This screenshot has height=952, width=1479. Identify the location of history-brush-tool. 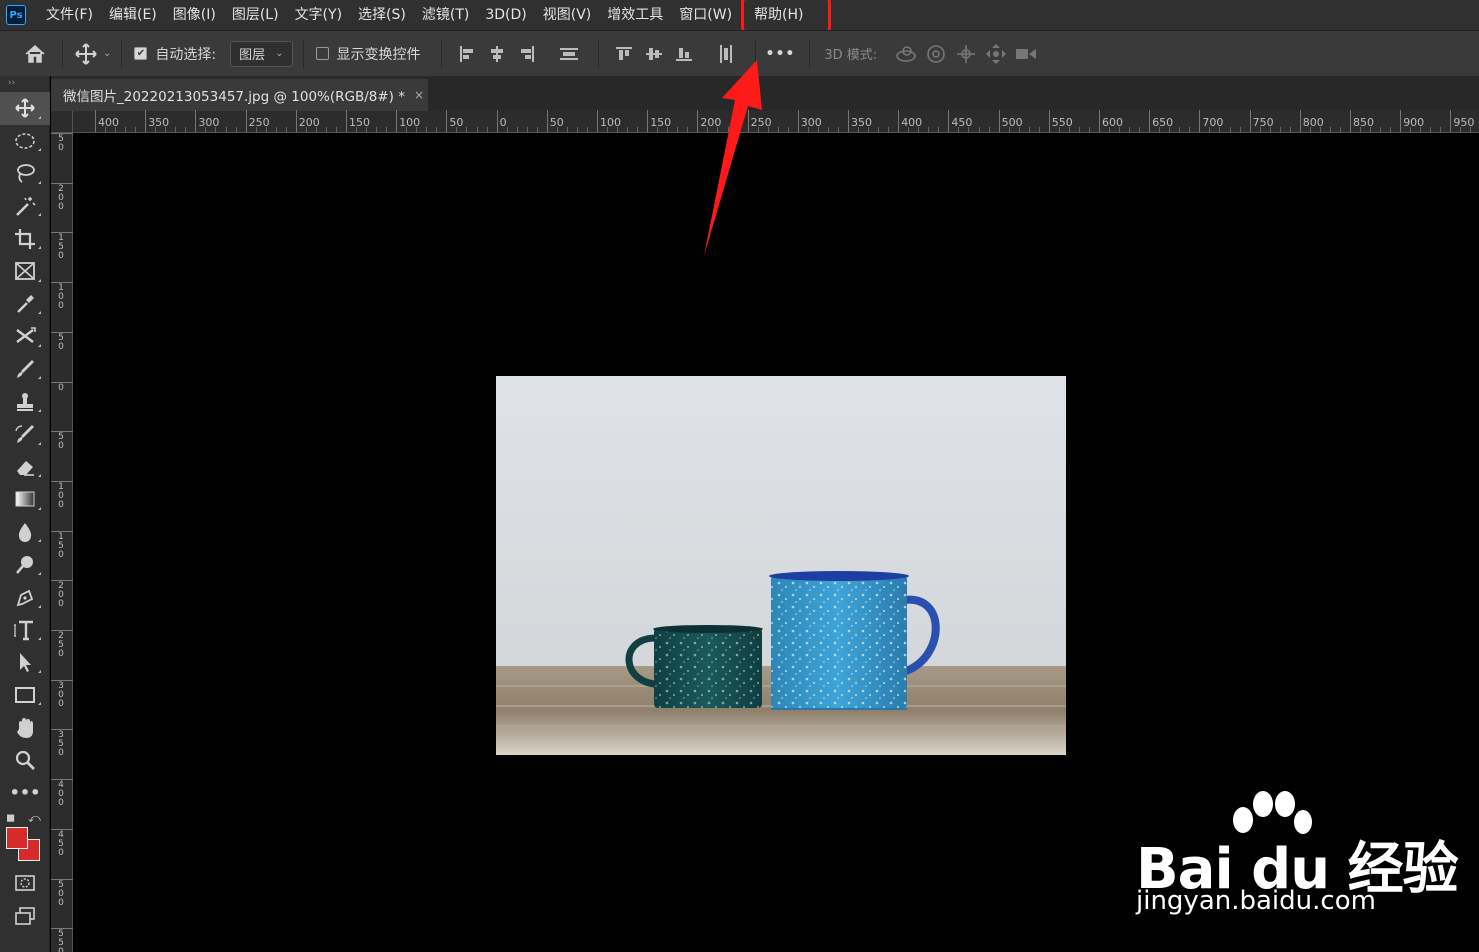
(25, 434).